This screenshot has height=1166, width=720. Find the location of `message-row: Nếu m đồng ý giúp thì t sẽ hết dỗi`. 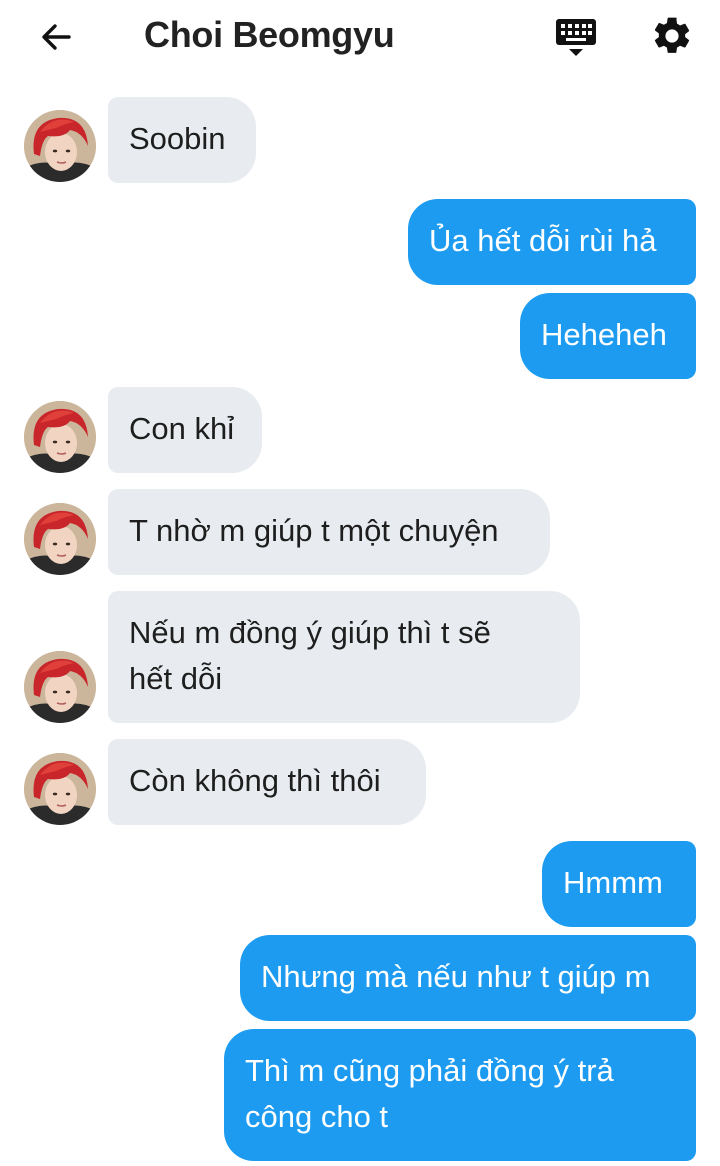

message-row: Nếu m đồng ý giúp thì t sẽ hết dỗi is located at coordinates (360, 657).